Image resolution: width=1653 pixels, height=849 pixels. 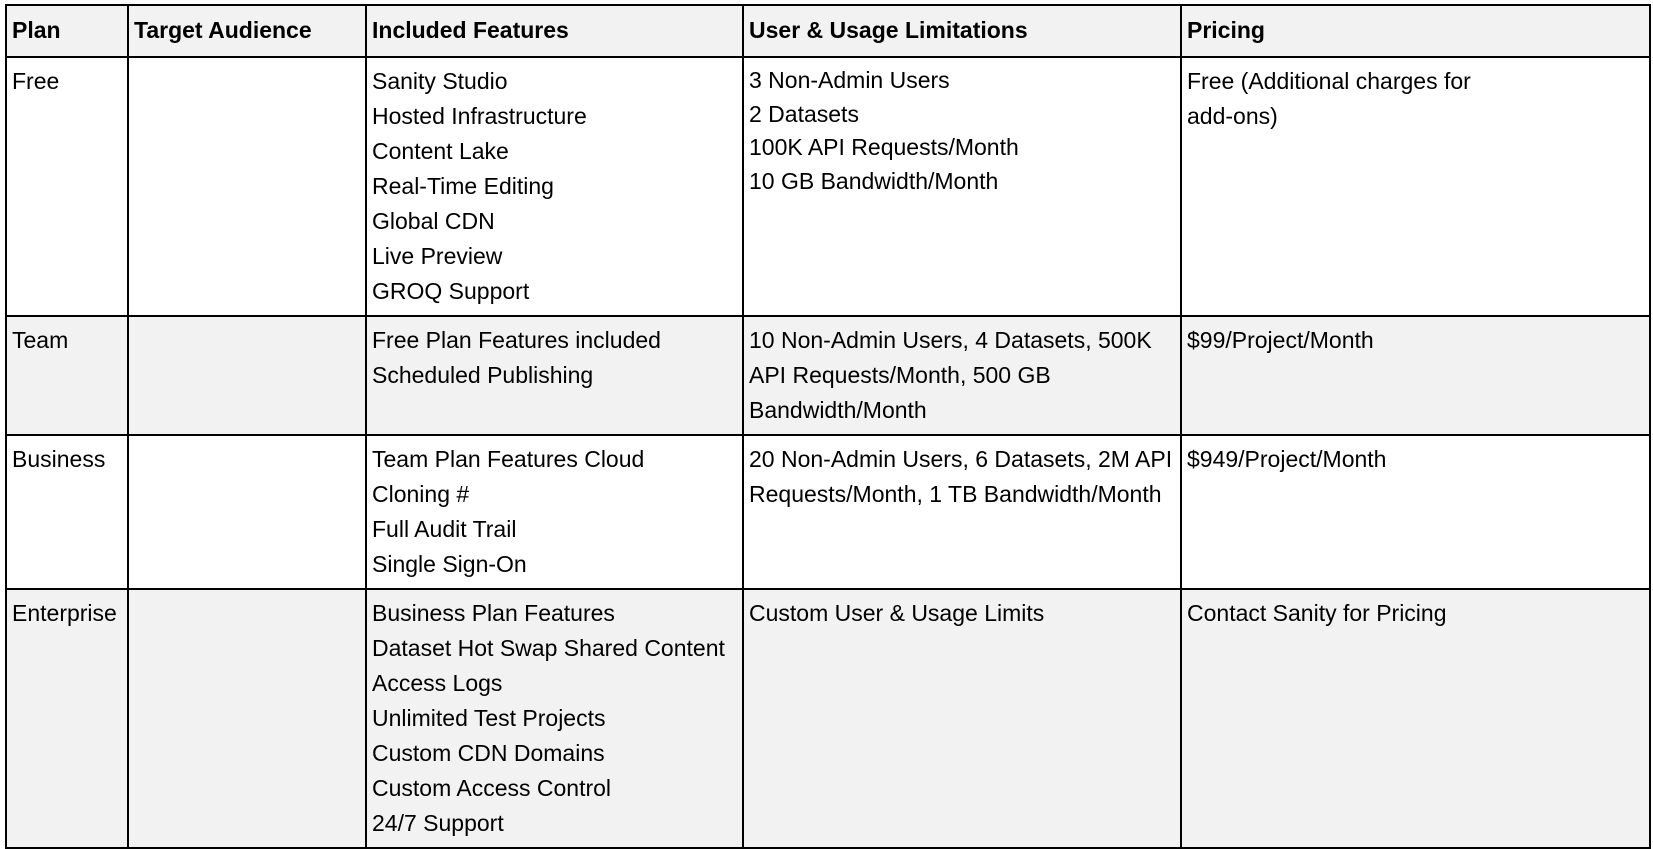 What do you see at coordinates (67, 31) in the screenshot?
I see `header-plan: Plan` at bounding box center [67, 31].